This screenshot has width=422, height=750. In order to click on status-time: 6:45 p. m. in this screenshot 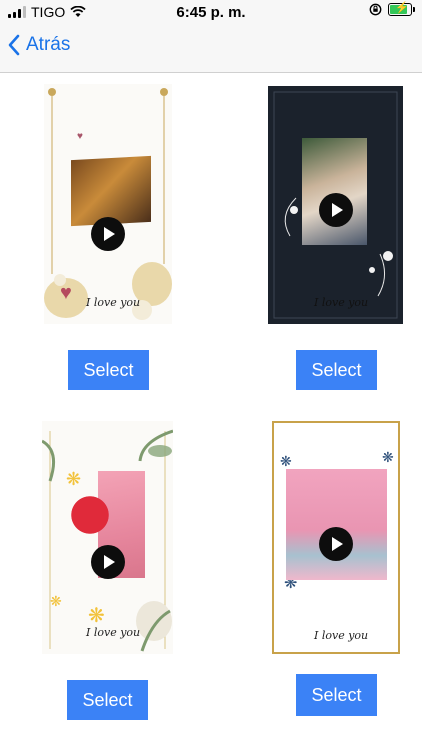, I will do `click(211, 12)`.